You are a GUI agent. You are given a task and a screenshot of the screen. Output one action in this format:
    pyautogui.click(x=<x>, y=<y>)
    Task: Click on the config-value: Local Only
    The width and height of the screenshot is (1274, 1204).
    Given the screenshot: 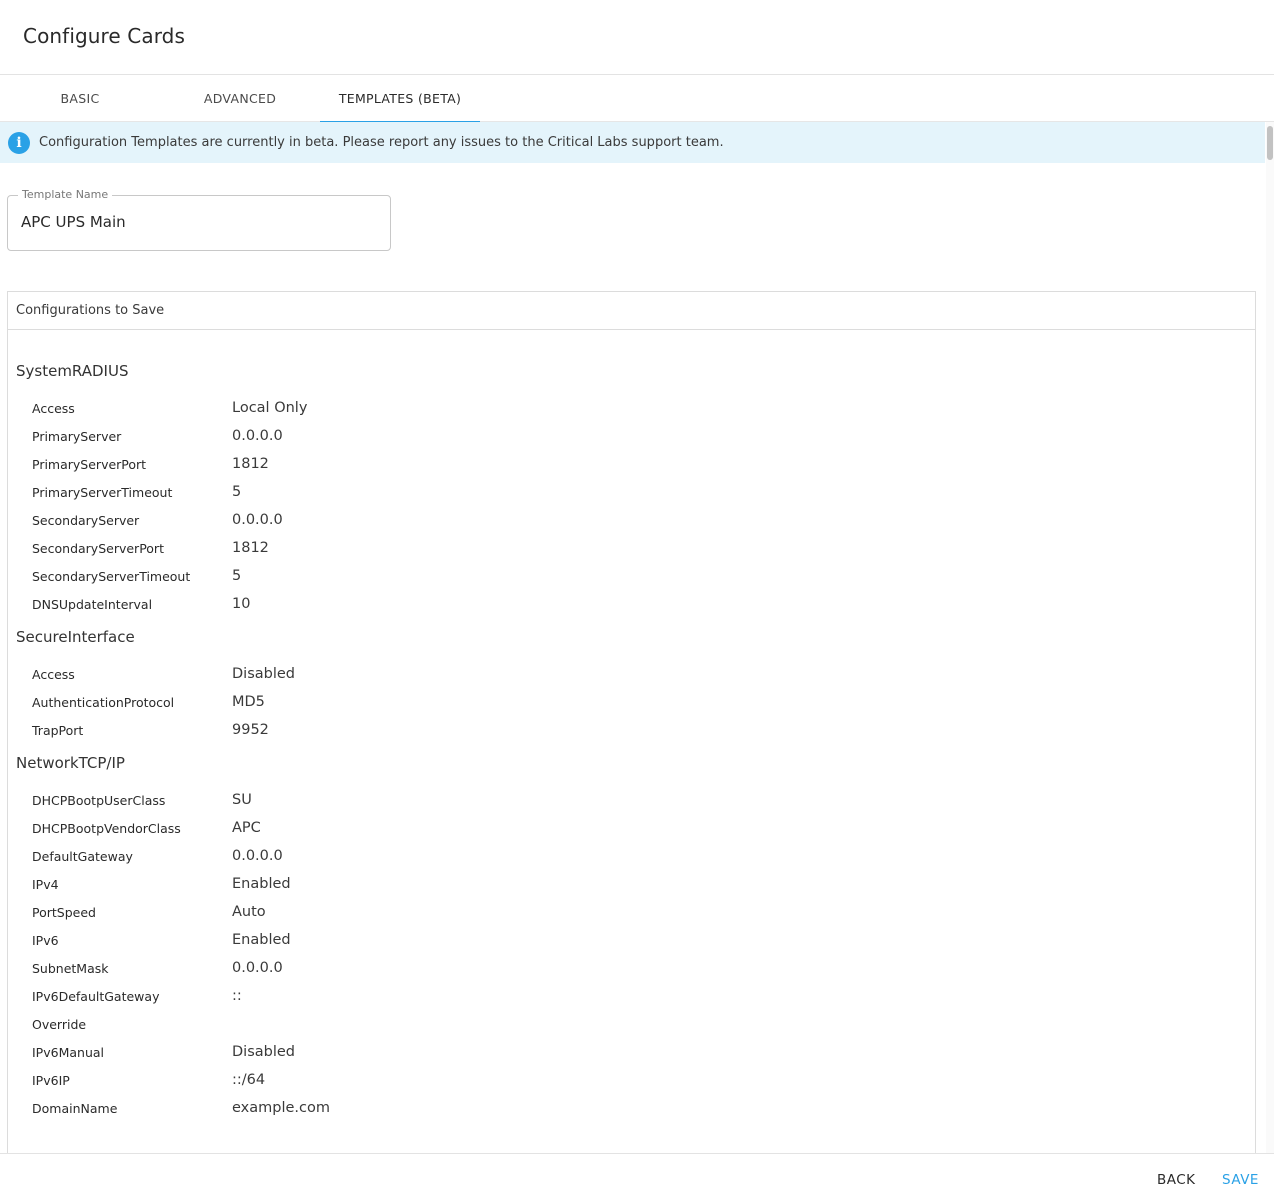 What is the action you would take?
    pyautogui.click(x=270, y=408)
    